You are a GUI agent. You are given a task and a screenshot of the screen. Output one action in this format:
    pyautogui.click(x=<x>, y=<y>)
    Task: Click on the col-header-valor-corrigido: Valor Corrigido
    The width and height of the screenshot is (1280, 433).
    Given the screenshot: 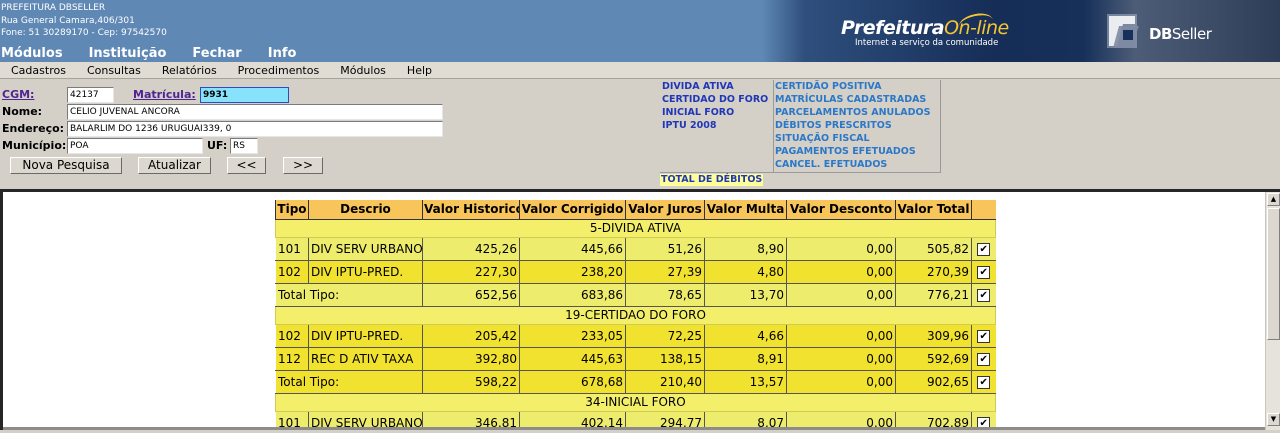 What is the action you would take?
    pyautogui.click(x=572, y=210)
    